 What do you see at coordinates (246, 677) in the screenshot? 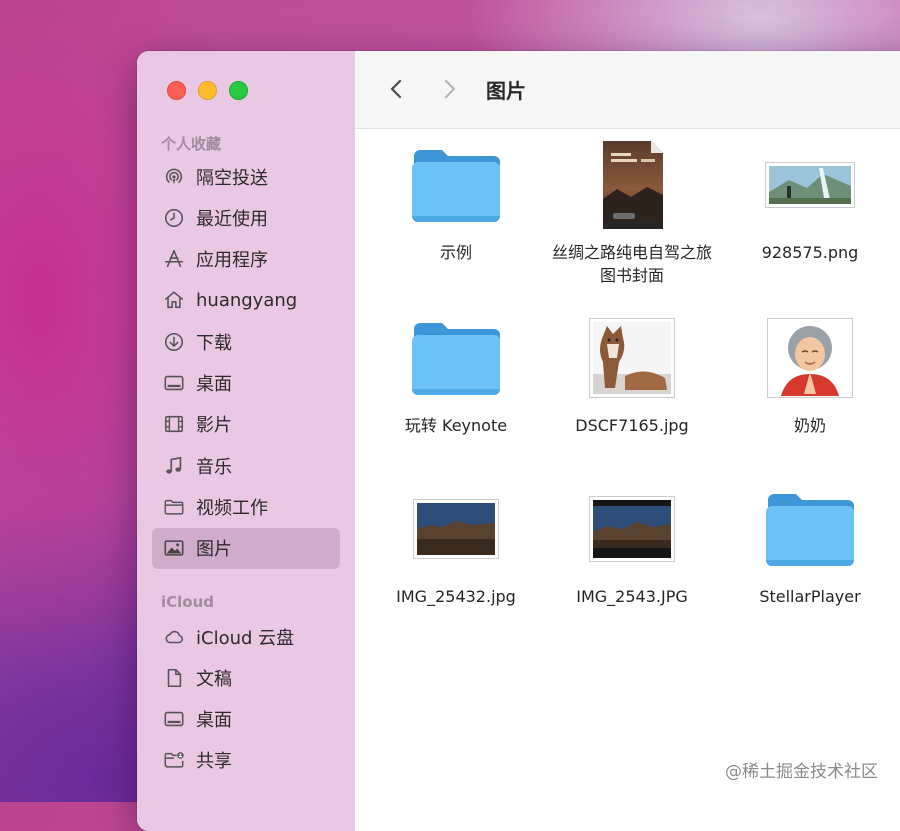
I see `sidebar-item-icloud-document: 文稿` at bounding box center [246, 677].